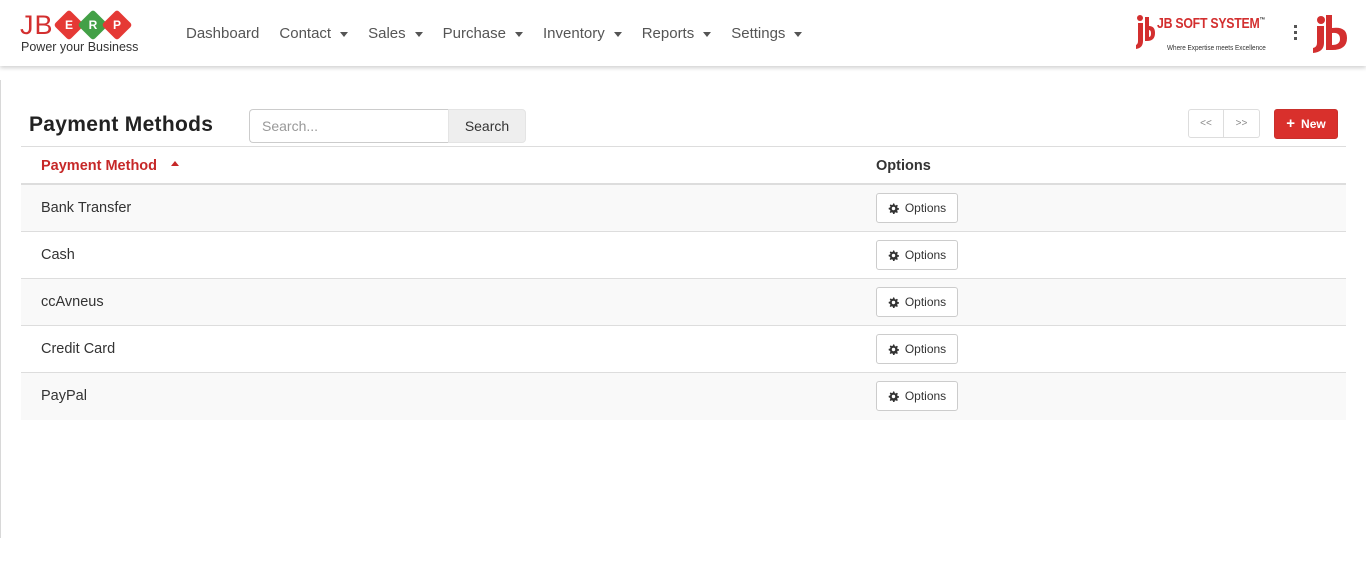  I want to click on table-row: ccAvneus Options, so click(683, 302).